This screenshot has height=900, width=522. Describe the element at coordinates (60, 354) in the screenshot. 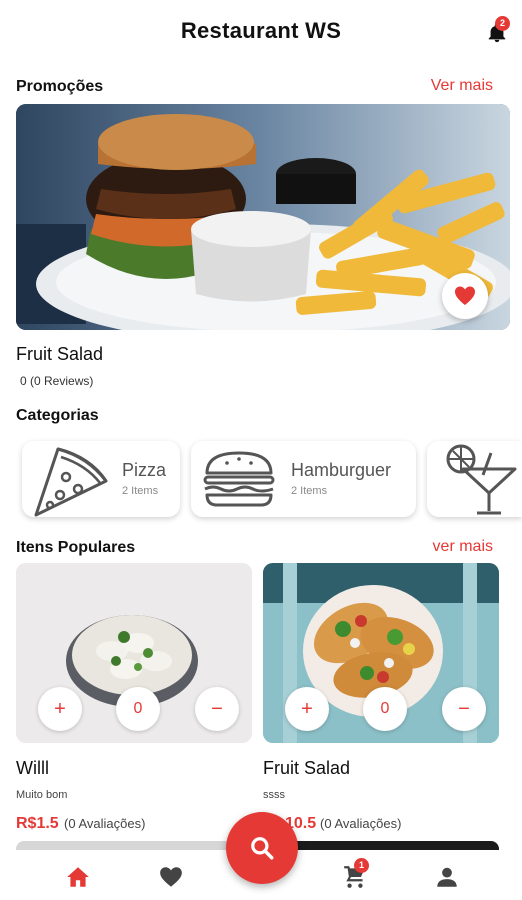

I see `promotion-item-name: Fruit Salad` at that location.